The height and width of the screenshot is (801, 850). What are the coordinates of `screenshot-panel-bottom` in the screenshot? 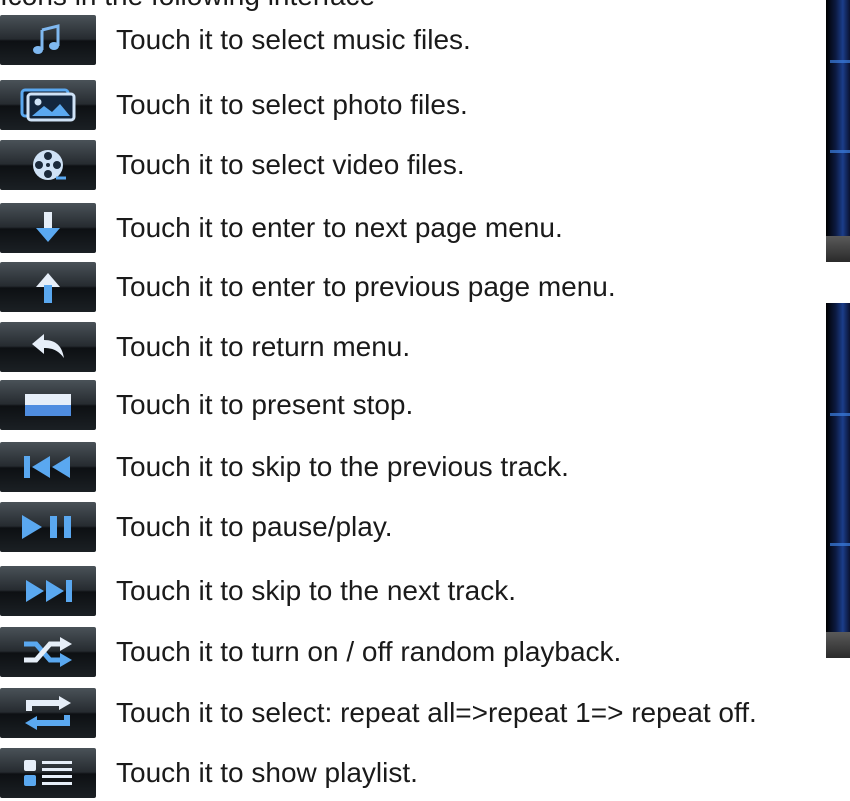 It's located at (838, 480).